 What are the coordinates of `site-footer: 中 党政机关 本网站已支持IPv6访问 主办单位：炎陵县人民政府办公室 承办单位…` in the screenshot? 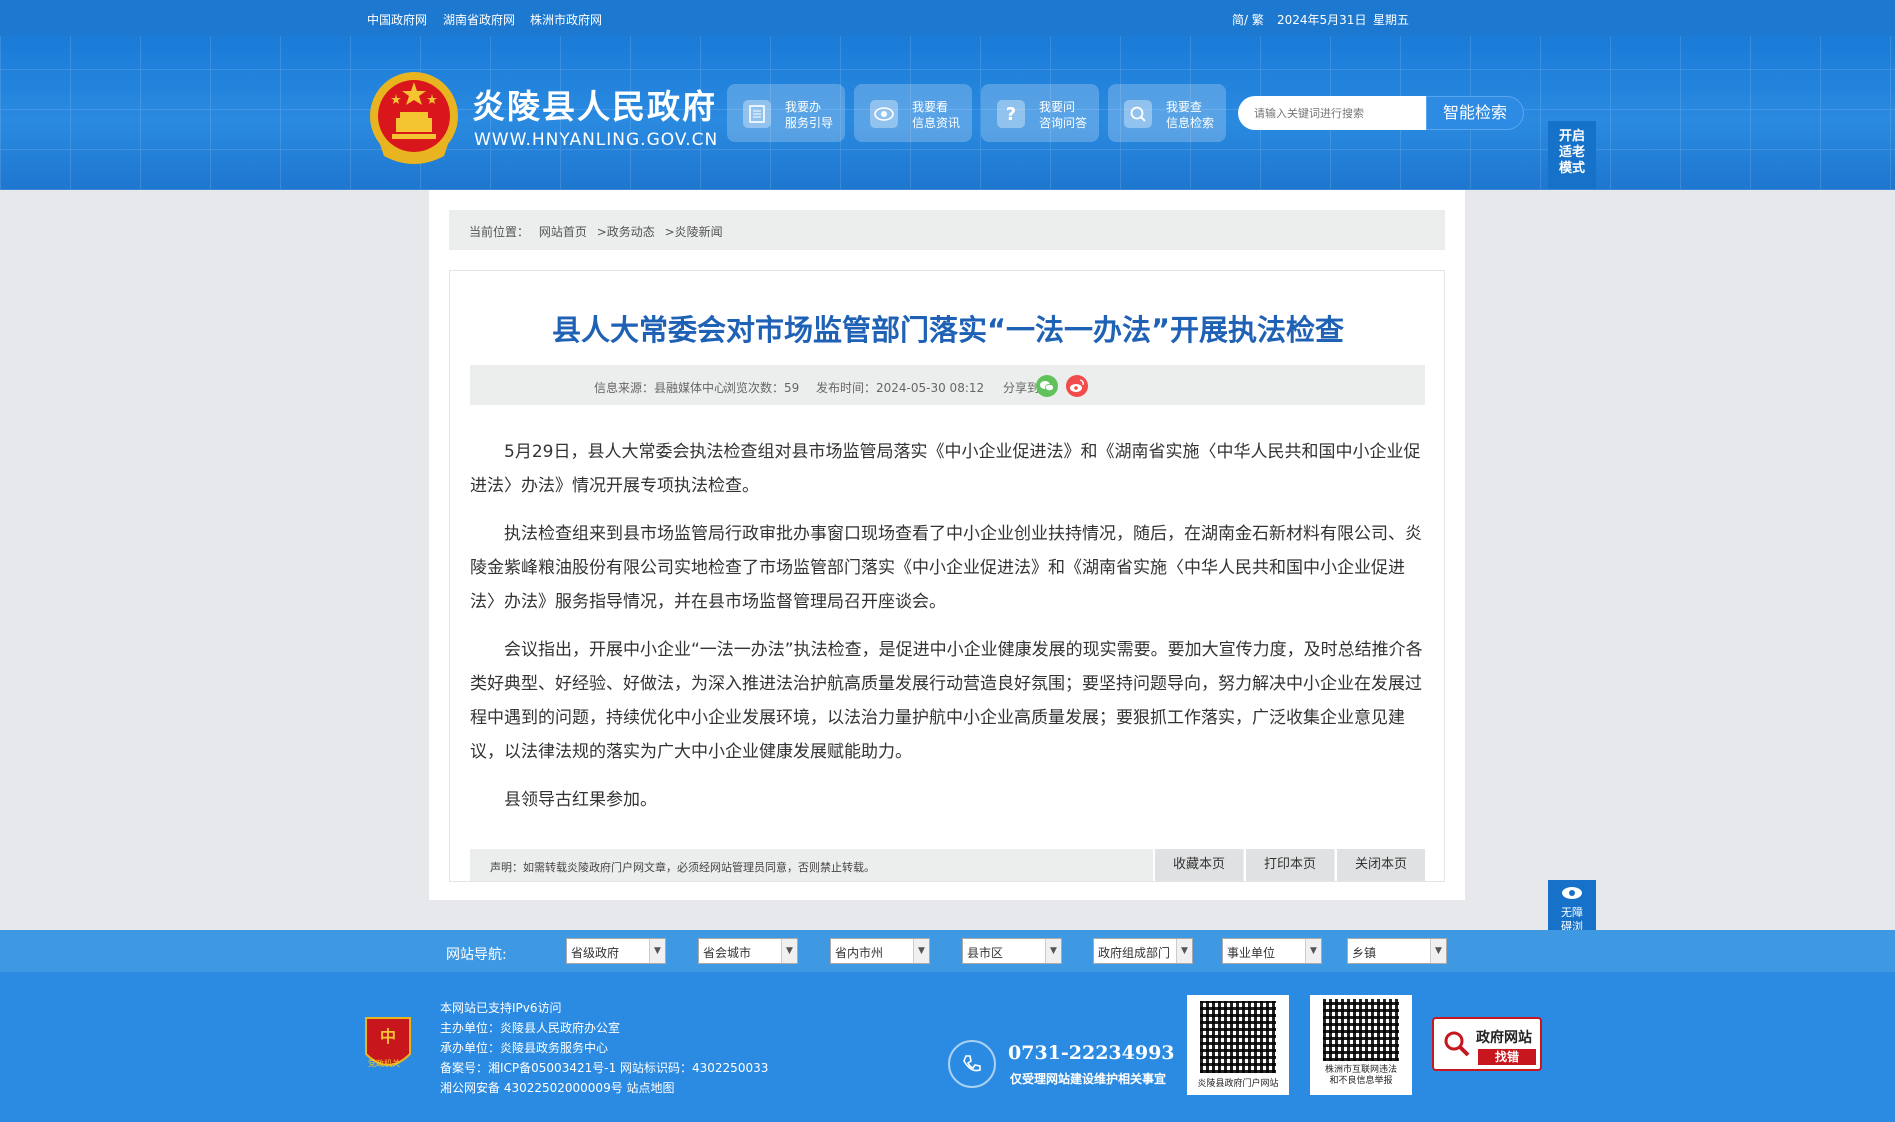 It's located at (947, 1047).